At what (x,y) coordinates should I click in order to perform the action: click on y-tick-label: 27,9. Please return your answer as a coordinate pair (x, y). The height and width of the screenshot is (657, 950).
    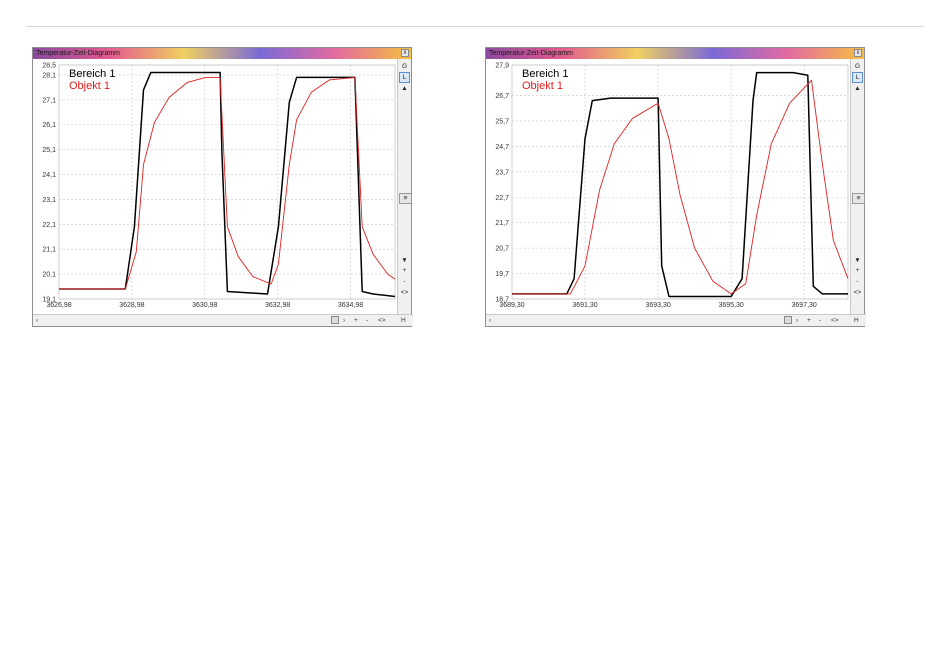
    Looking at the image, I should click on (502, 66).